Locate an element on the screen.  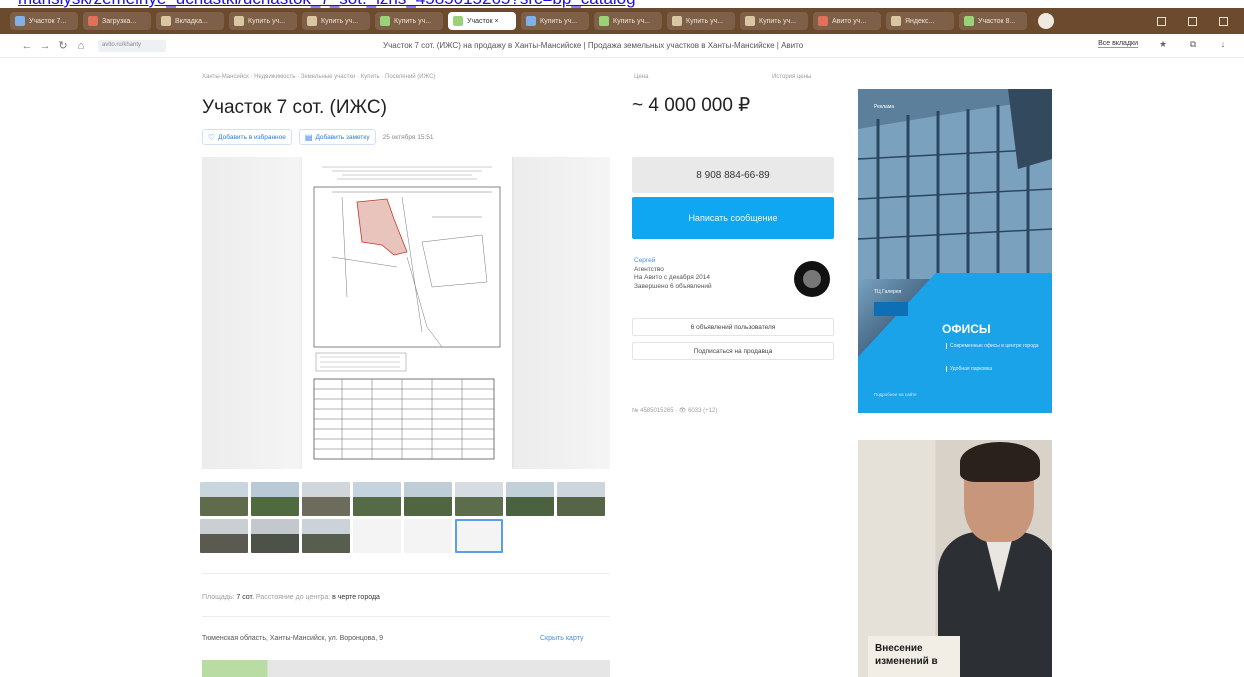
write-message-button: Написать сообщение is located at coordinates (733, 218).